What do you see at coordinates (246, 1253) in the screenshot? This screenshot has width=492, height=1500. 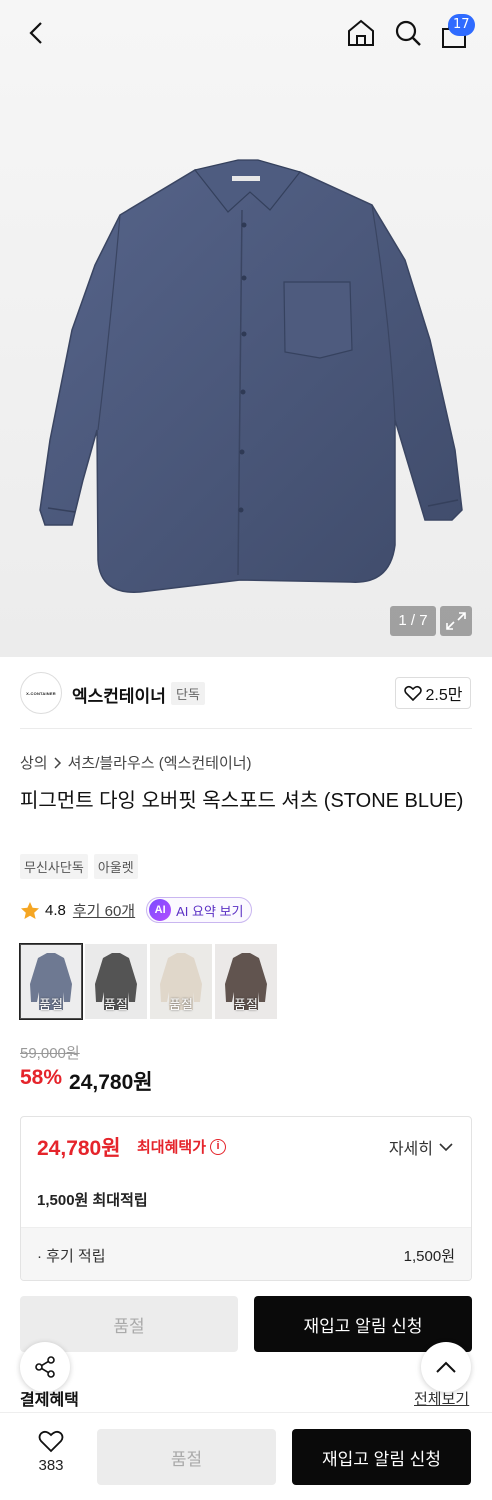 I see `review-points-row: · 후기 적립 1,500원` at bounding box center [246, 1253].